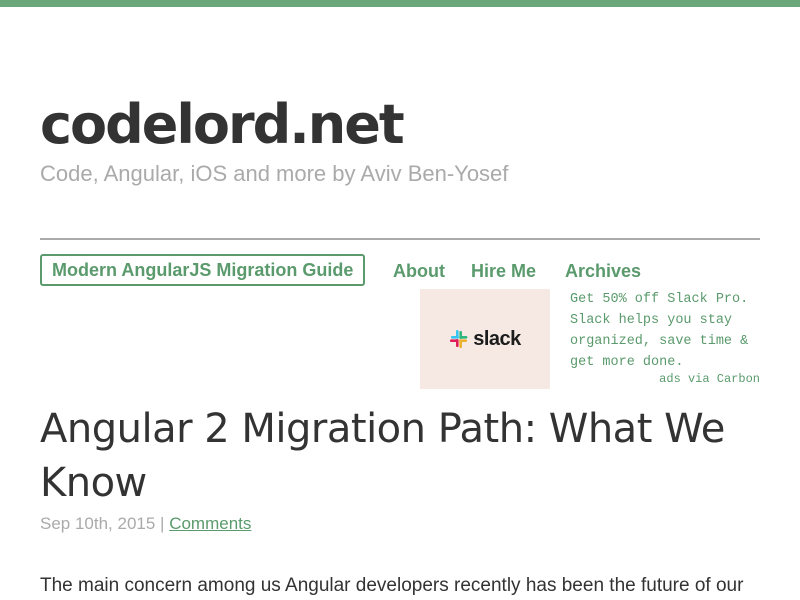 Image resolution: width=800 pixels, height=600 pixels. Describe the element at coordinates (98, 523) in the screenshot. I see `post-date: Sep 10th, 2015` at that location.